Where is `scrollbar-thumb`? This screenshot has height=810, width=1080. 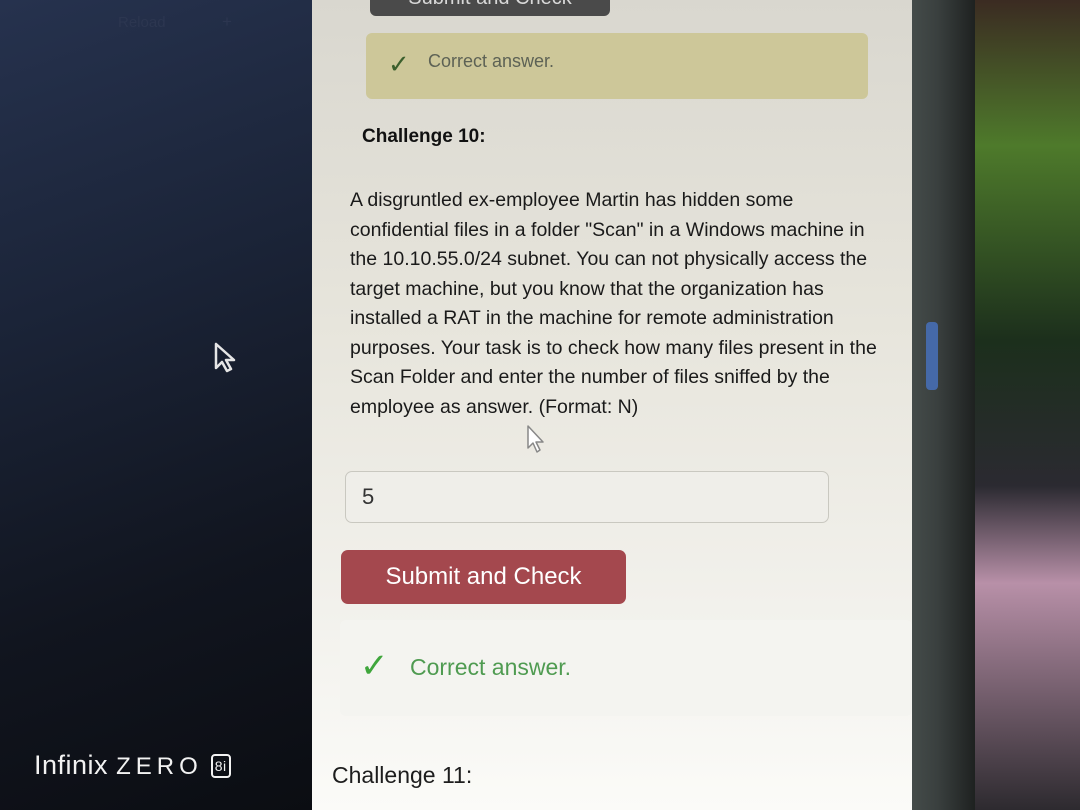 scrollbar-thumb is located at coordinates (932, 356).